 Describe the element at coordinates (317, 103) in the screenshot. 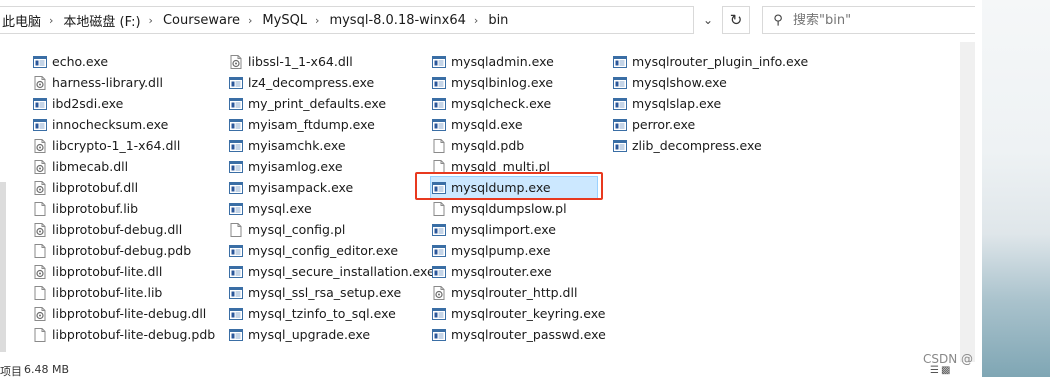

I see `file-name: my_print_defaults.exe` at that location.